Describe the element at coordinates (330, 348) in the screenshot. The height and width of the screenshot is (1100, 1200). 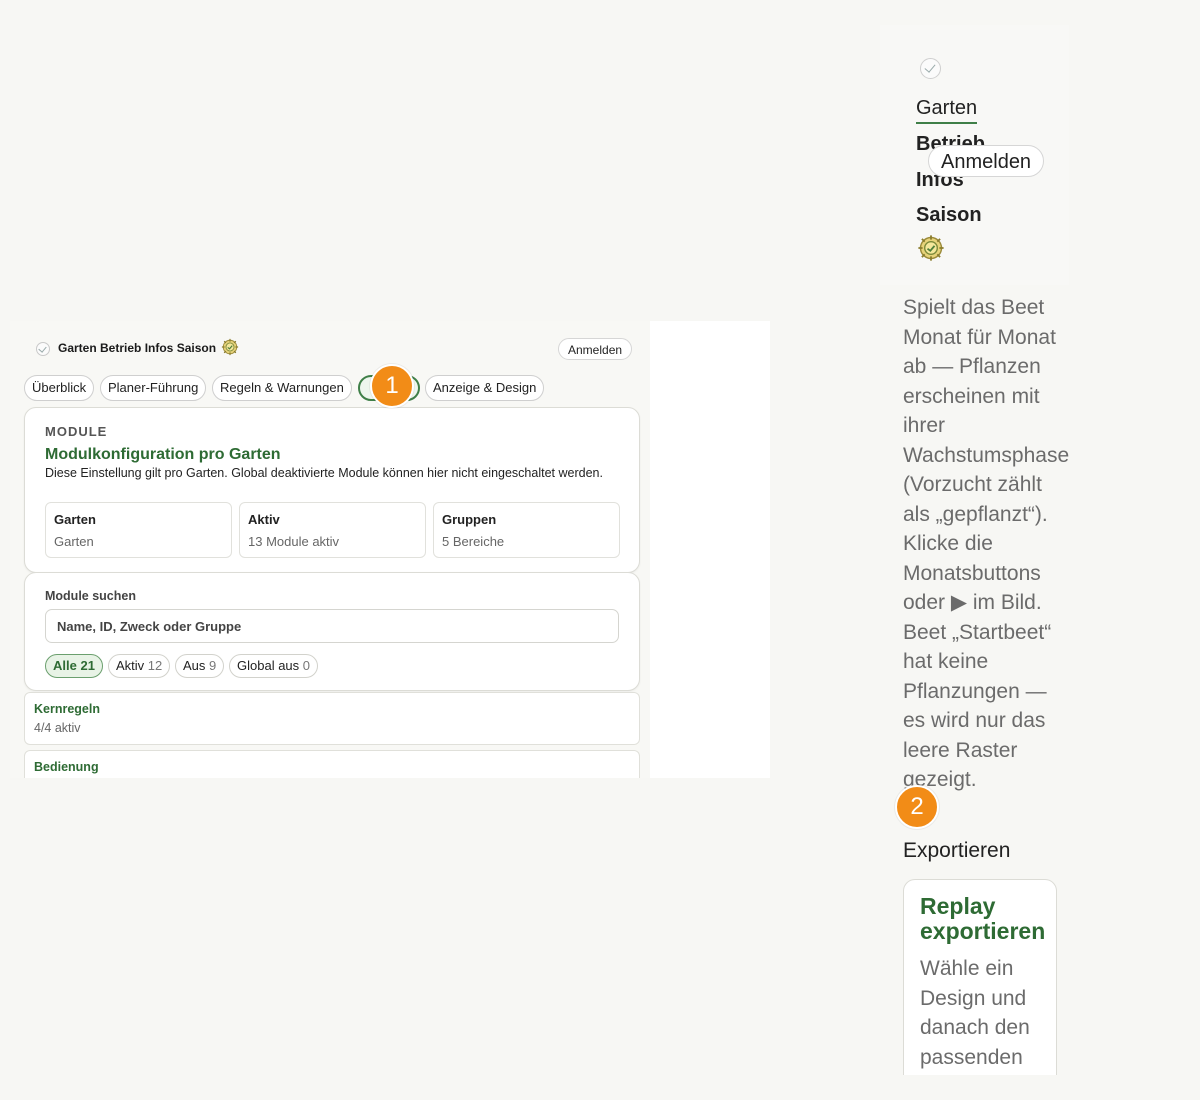
I see `top-bar: Garten Betrieb Infos Saison Anmelden` at that location.